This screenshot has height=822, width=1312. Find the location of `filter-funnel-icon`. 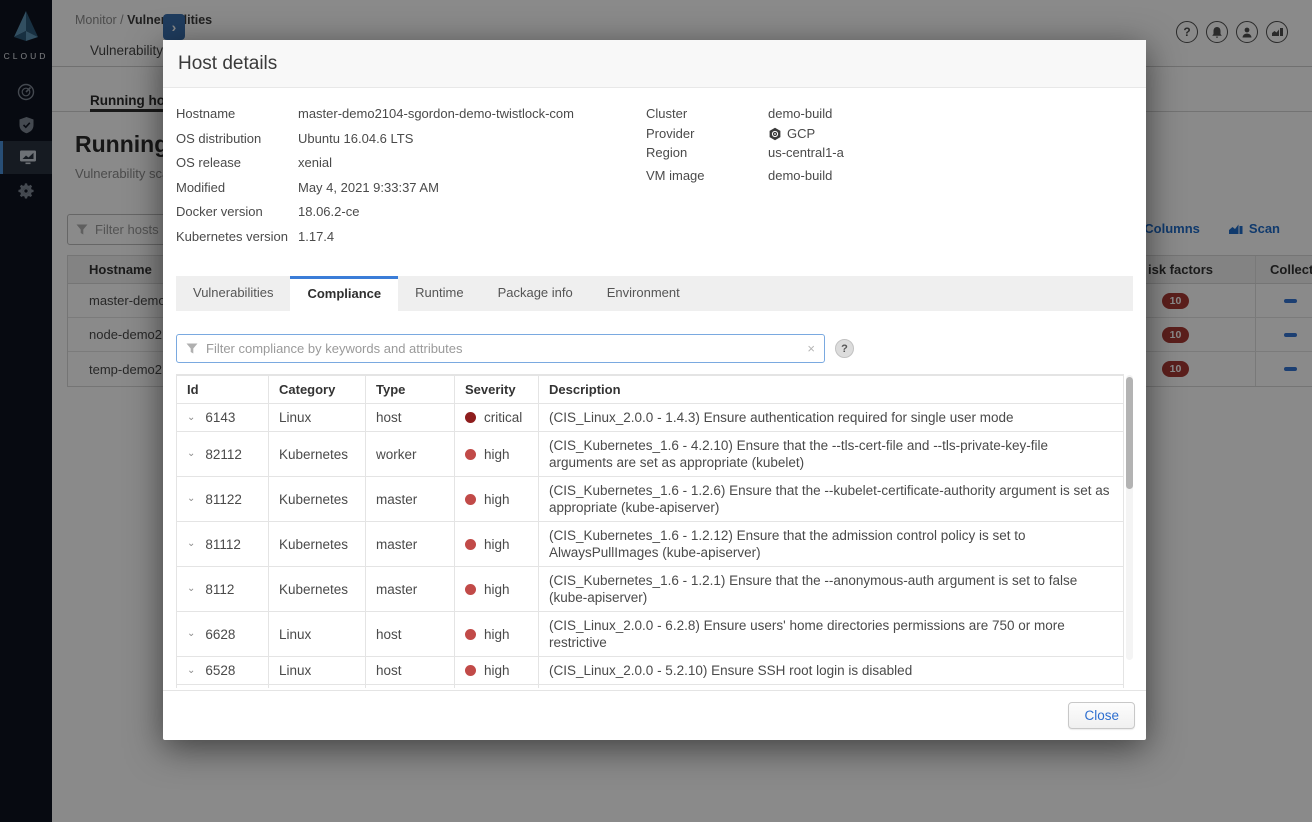

filter-funnel-icon is located at coordinates (192, 348).